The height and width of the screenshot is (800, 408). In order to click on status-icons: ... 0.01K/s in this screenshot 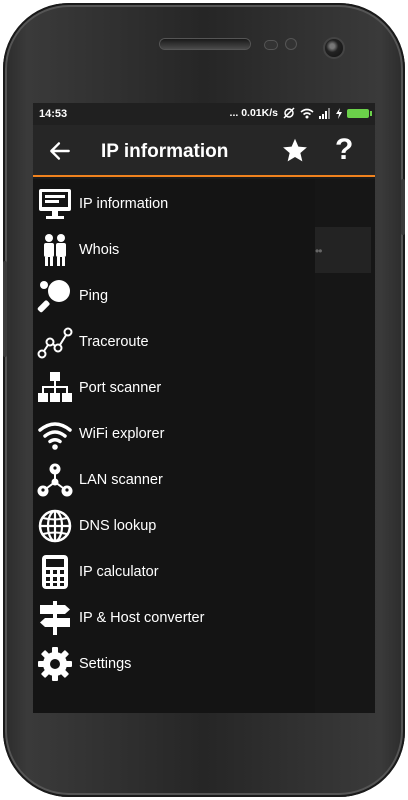, I will do `click(300, 113)`.